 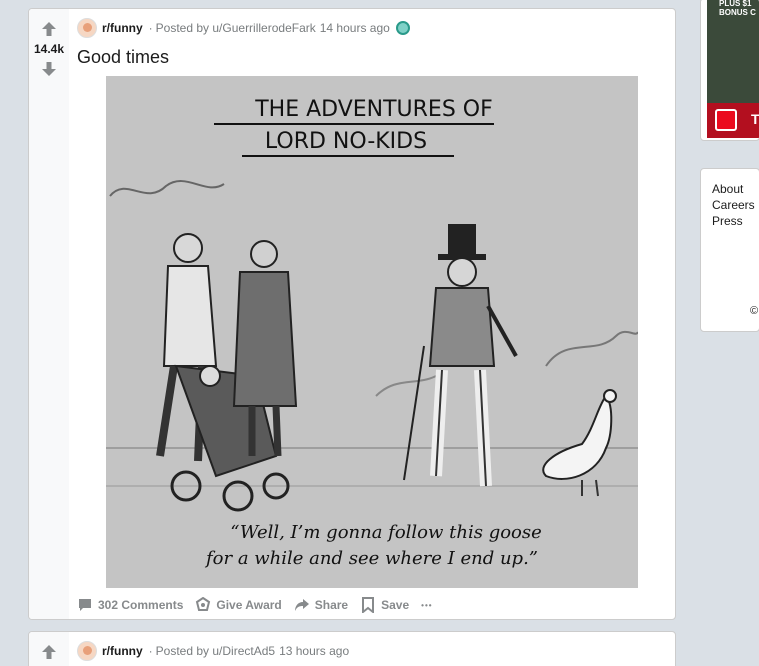 I want to click on more-dots-icon: •••, so click(x=427, y=605).